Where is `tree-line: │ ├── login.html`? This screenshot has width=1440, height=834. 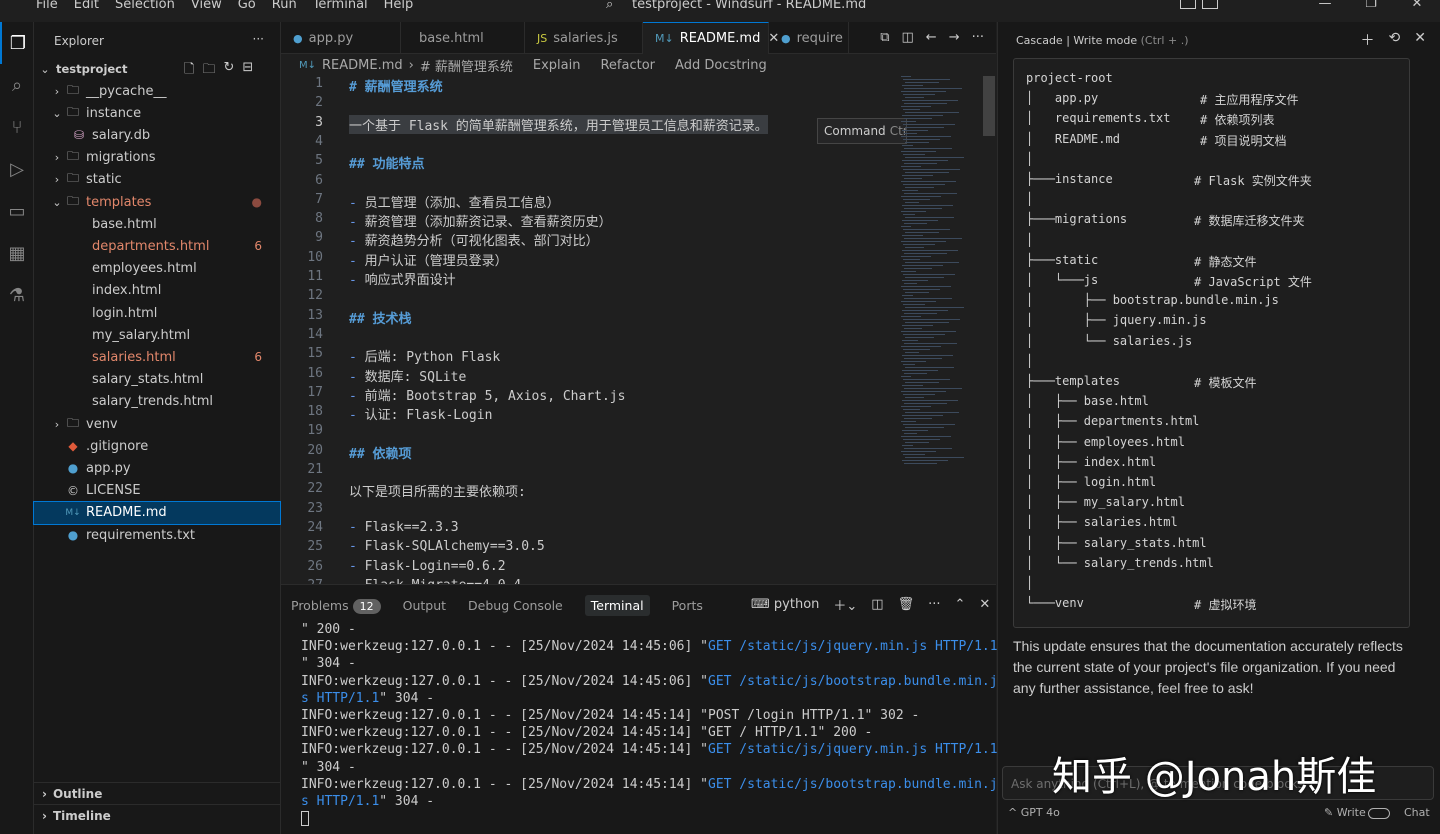 tree-line: │ ├── login.html is located at coordinates (1091, 482).